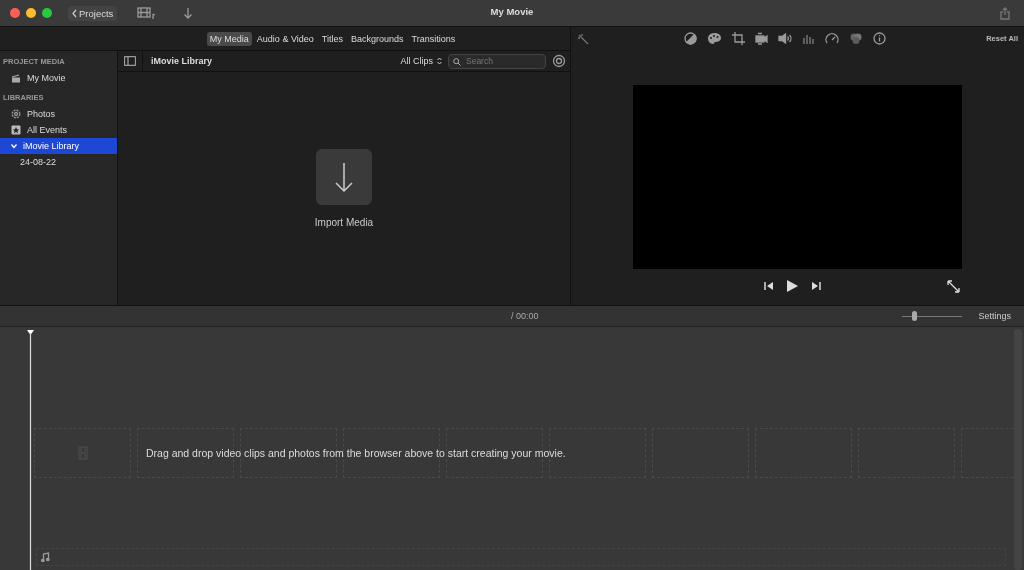  What do you see at coordinates (994, 316) in the screenshot?
I see `settings-button: Settings` at bounding box center [994, 316].